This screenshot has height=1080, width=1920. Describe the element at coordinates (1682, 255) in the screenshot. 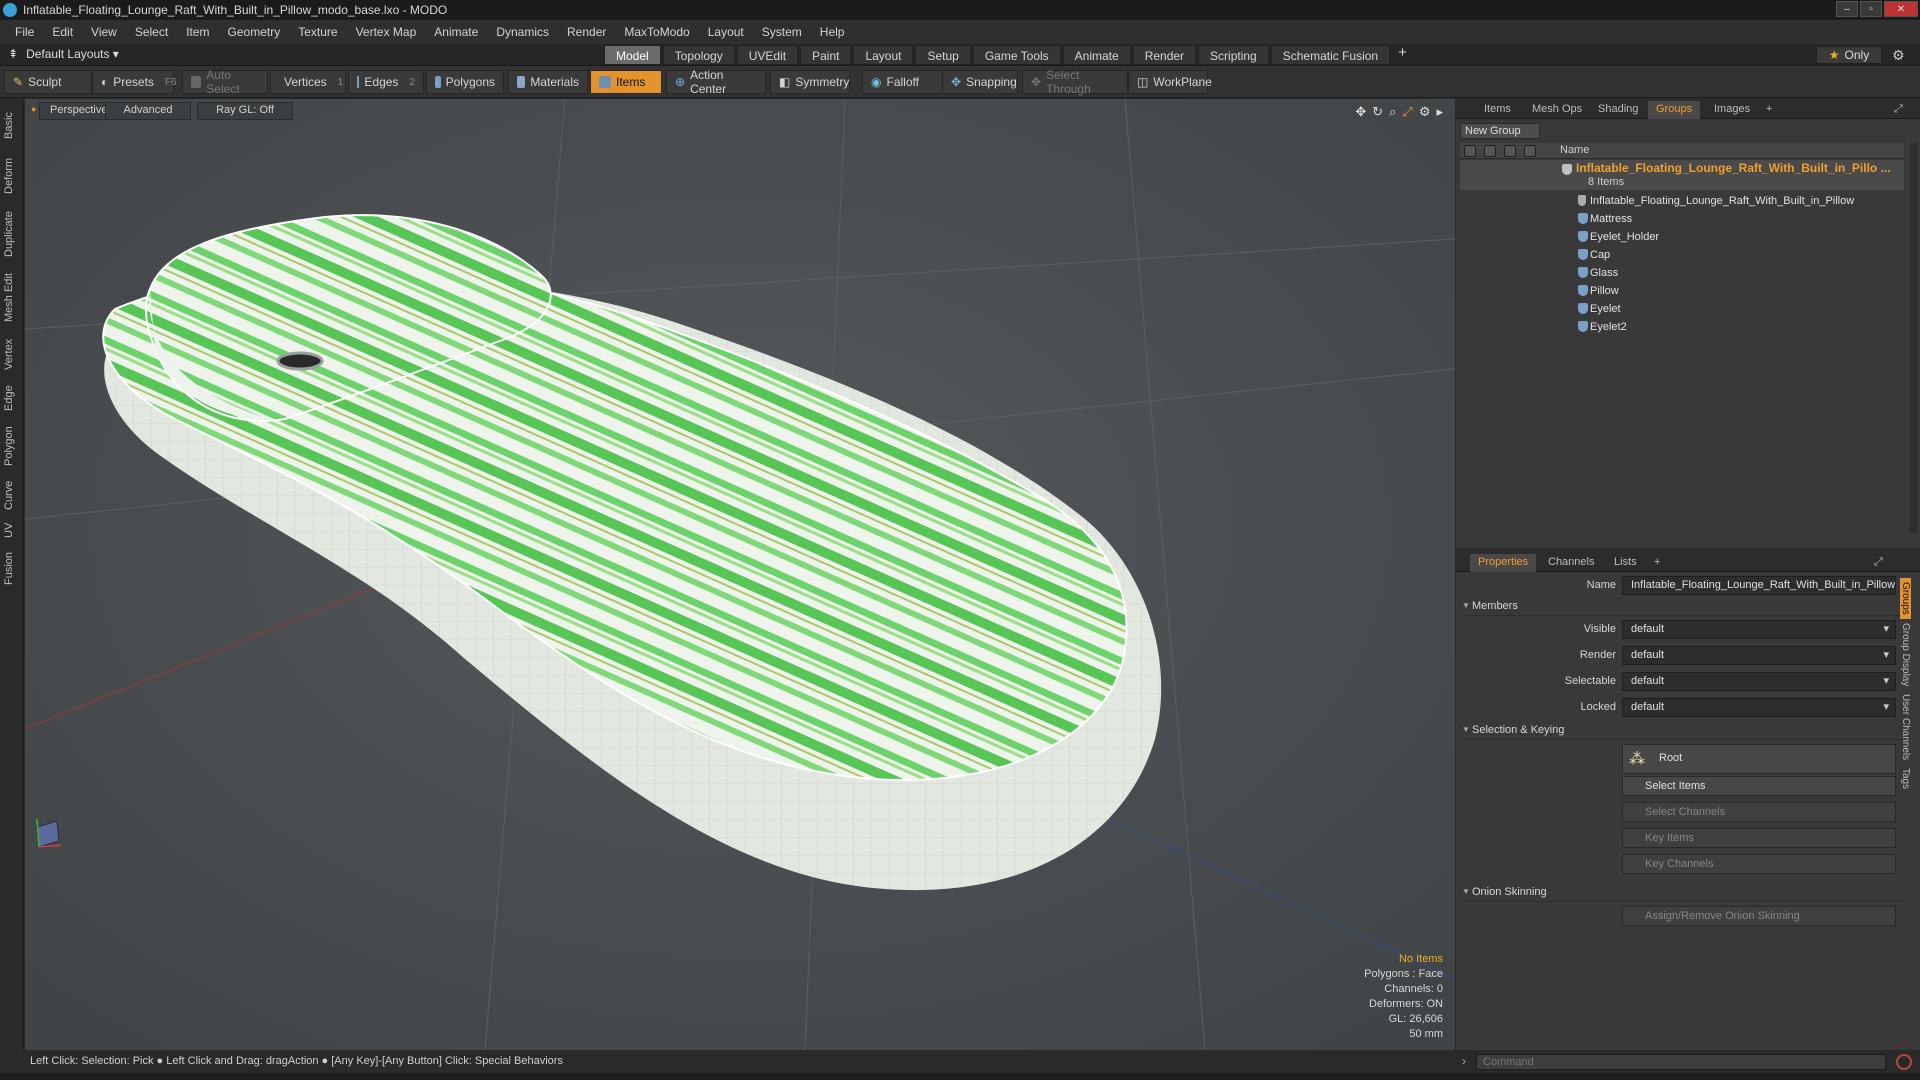

I see `tree-item: Cap` at that location.